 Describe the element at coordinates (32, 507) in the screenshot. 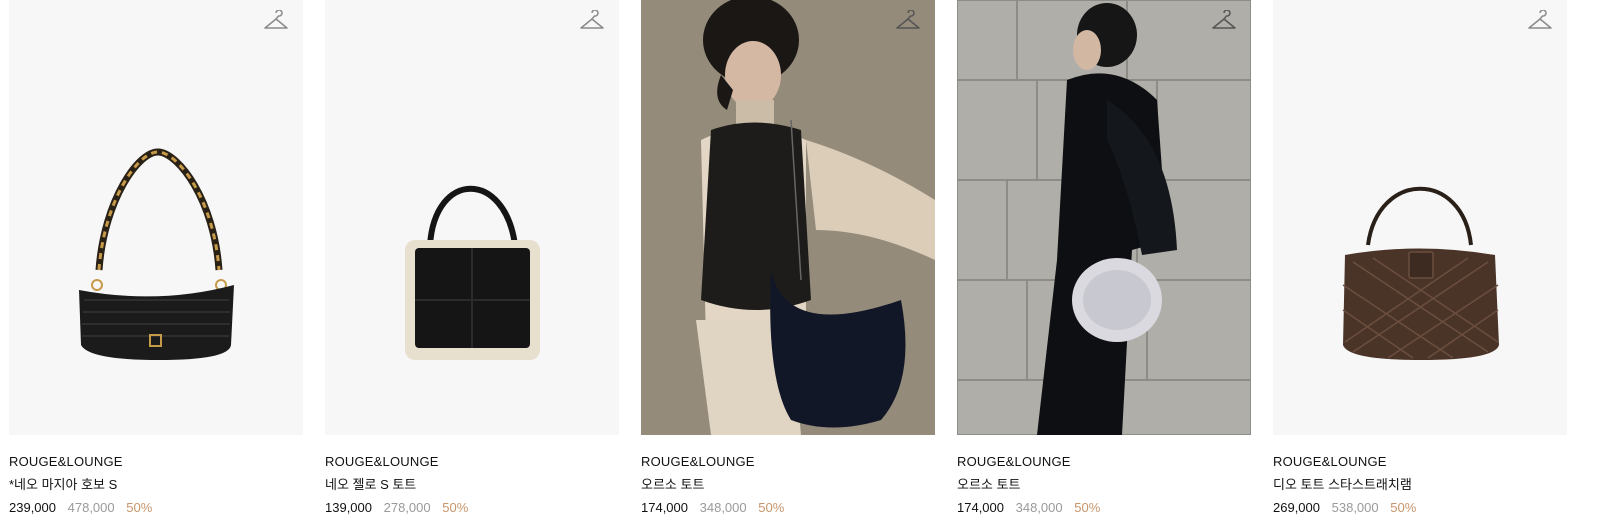

I see `sale-price: 239,000` at that location.